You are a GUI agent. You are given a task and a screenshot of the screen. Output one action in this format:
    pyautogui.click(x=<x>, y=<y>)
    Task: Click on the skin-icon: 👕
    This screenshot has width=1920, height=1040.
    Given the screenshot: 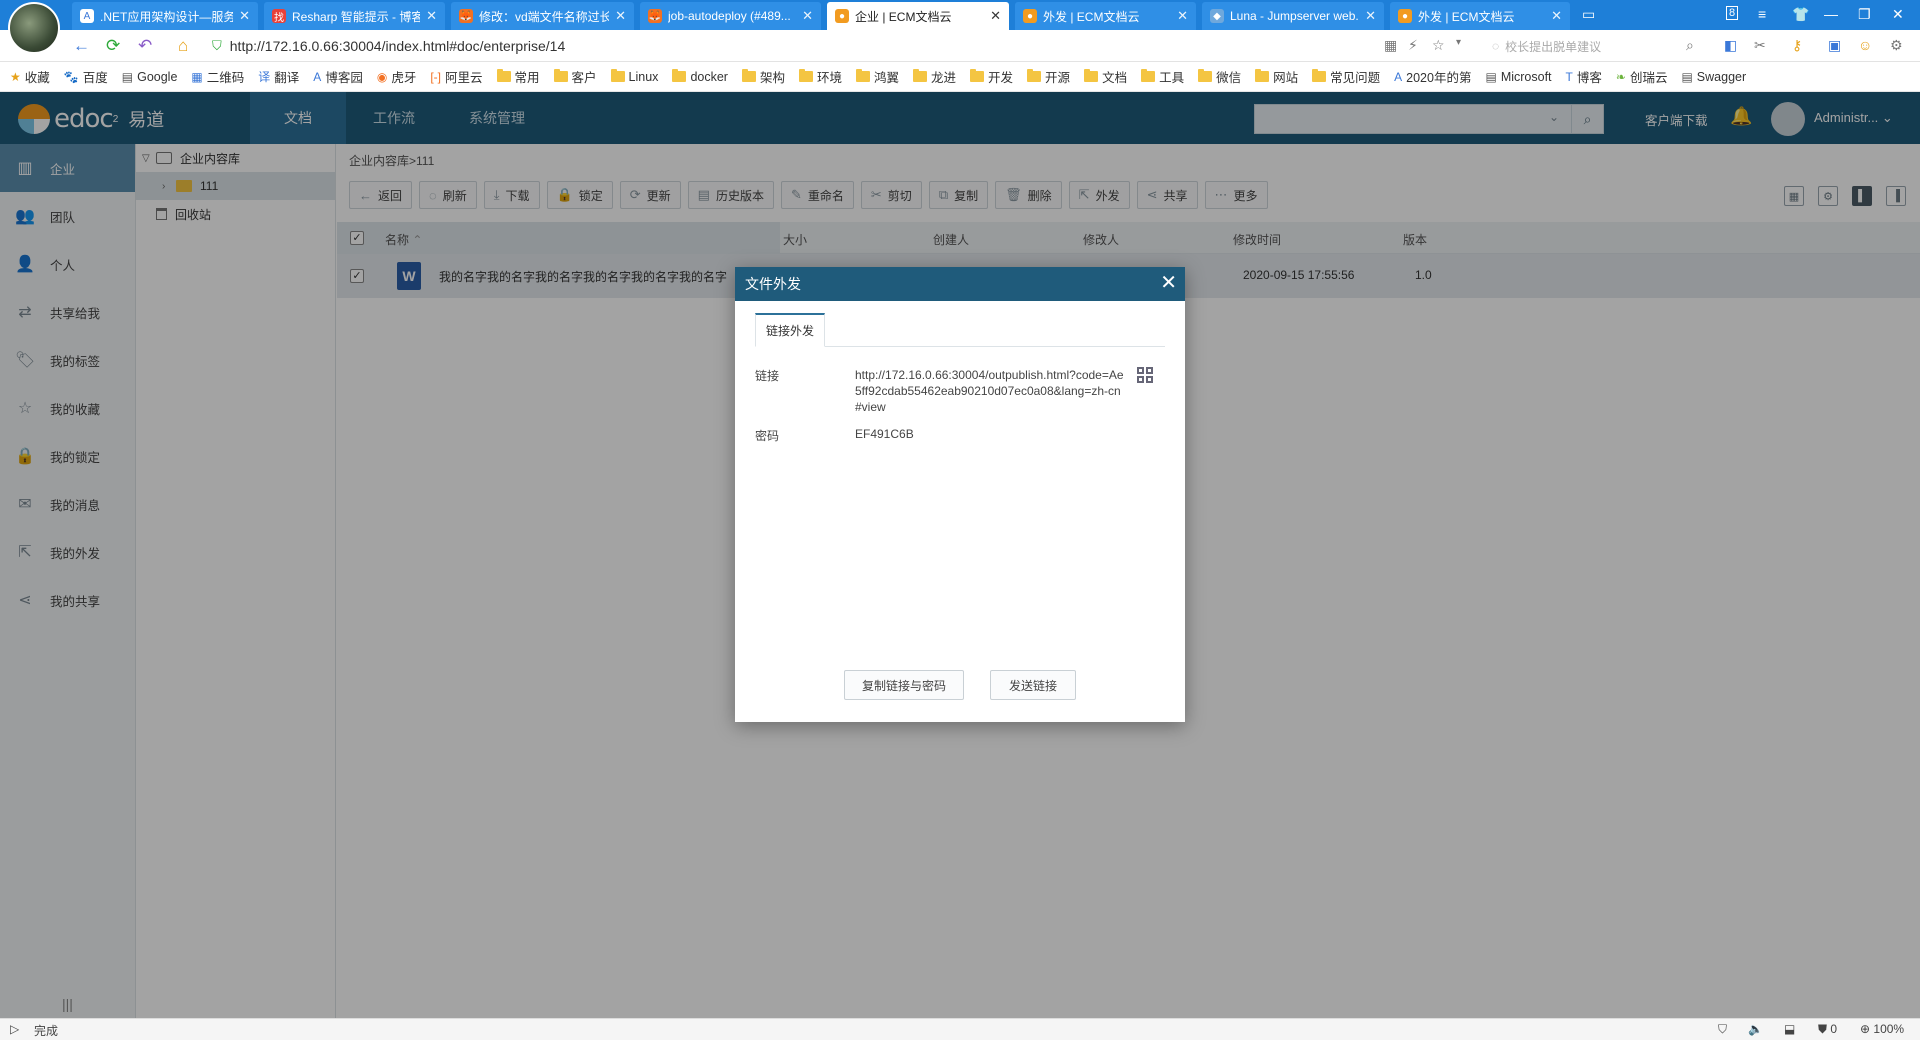 What is the action you would take?
    pyautogui.click(x=1800, y=14)
    